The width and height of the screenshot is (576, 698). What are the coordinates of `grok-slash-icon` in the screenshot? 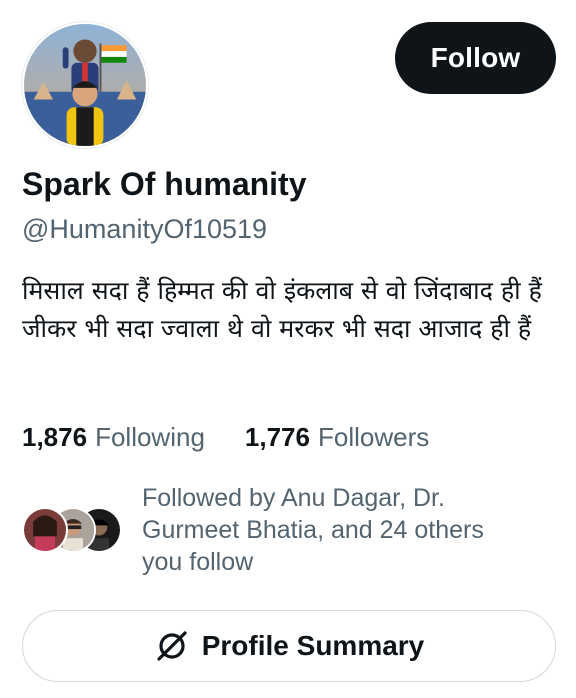 It's located at (172, 646).